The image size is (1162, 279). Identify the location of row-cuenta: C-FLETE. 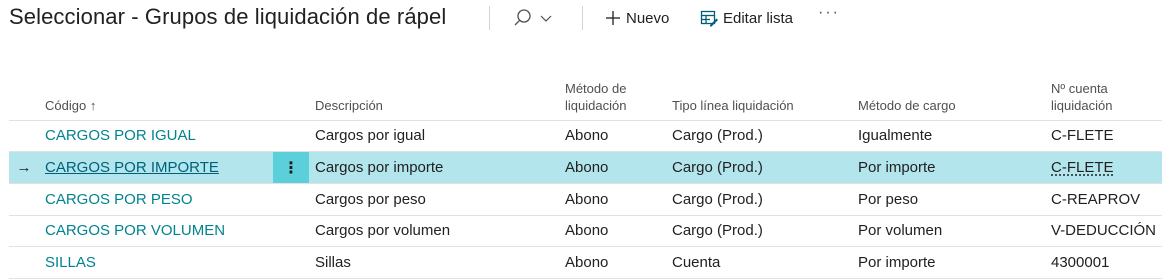
(1103, 136).